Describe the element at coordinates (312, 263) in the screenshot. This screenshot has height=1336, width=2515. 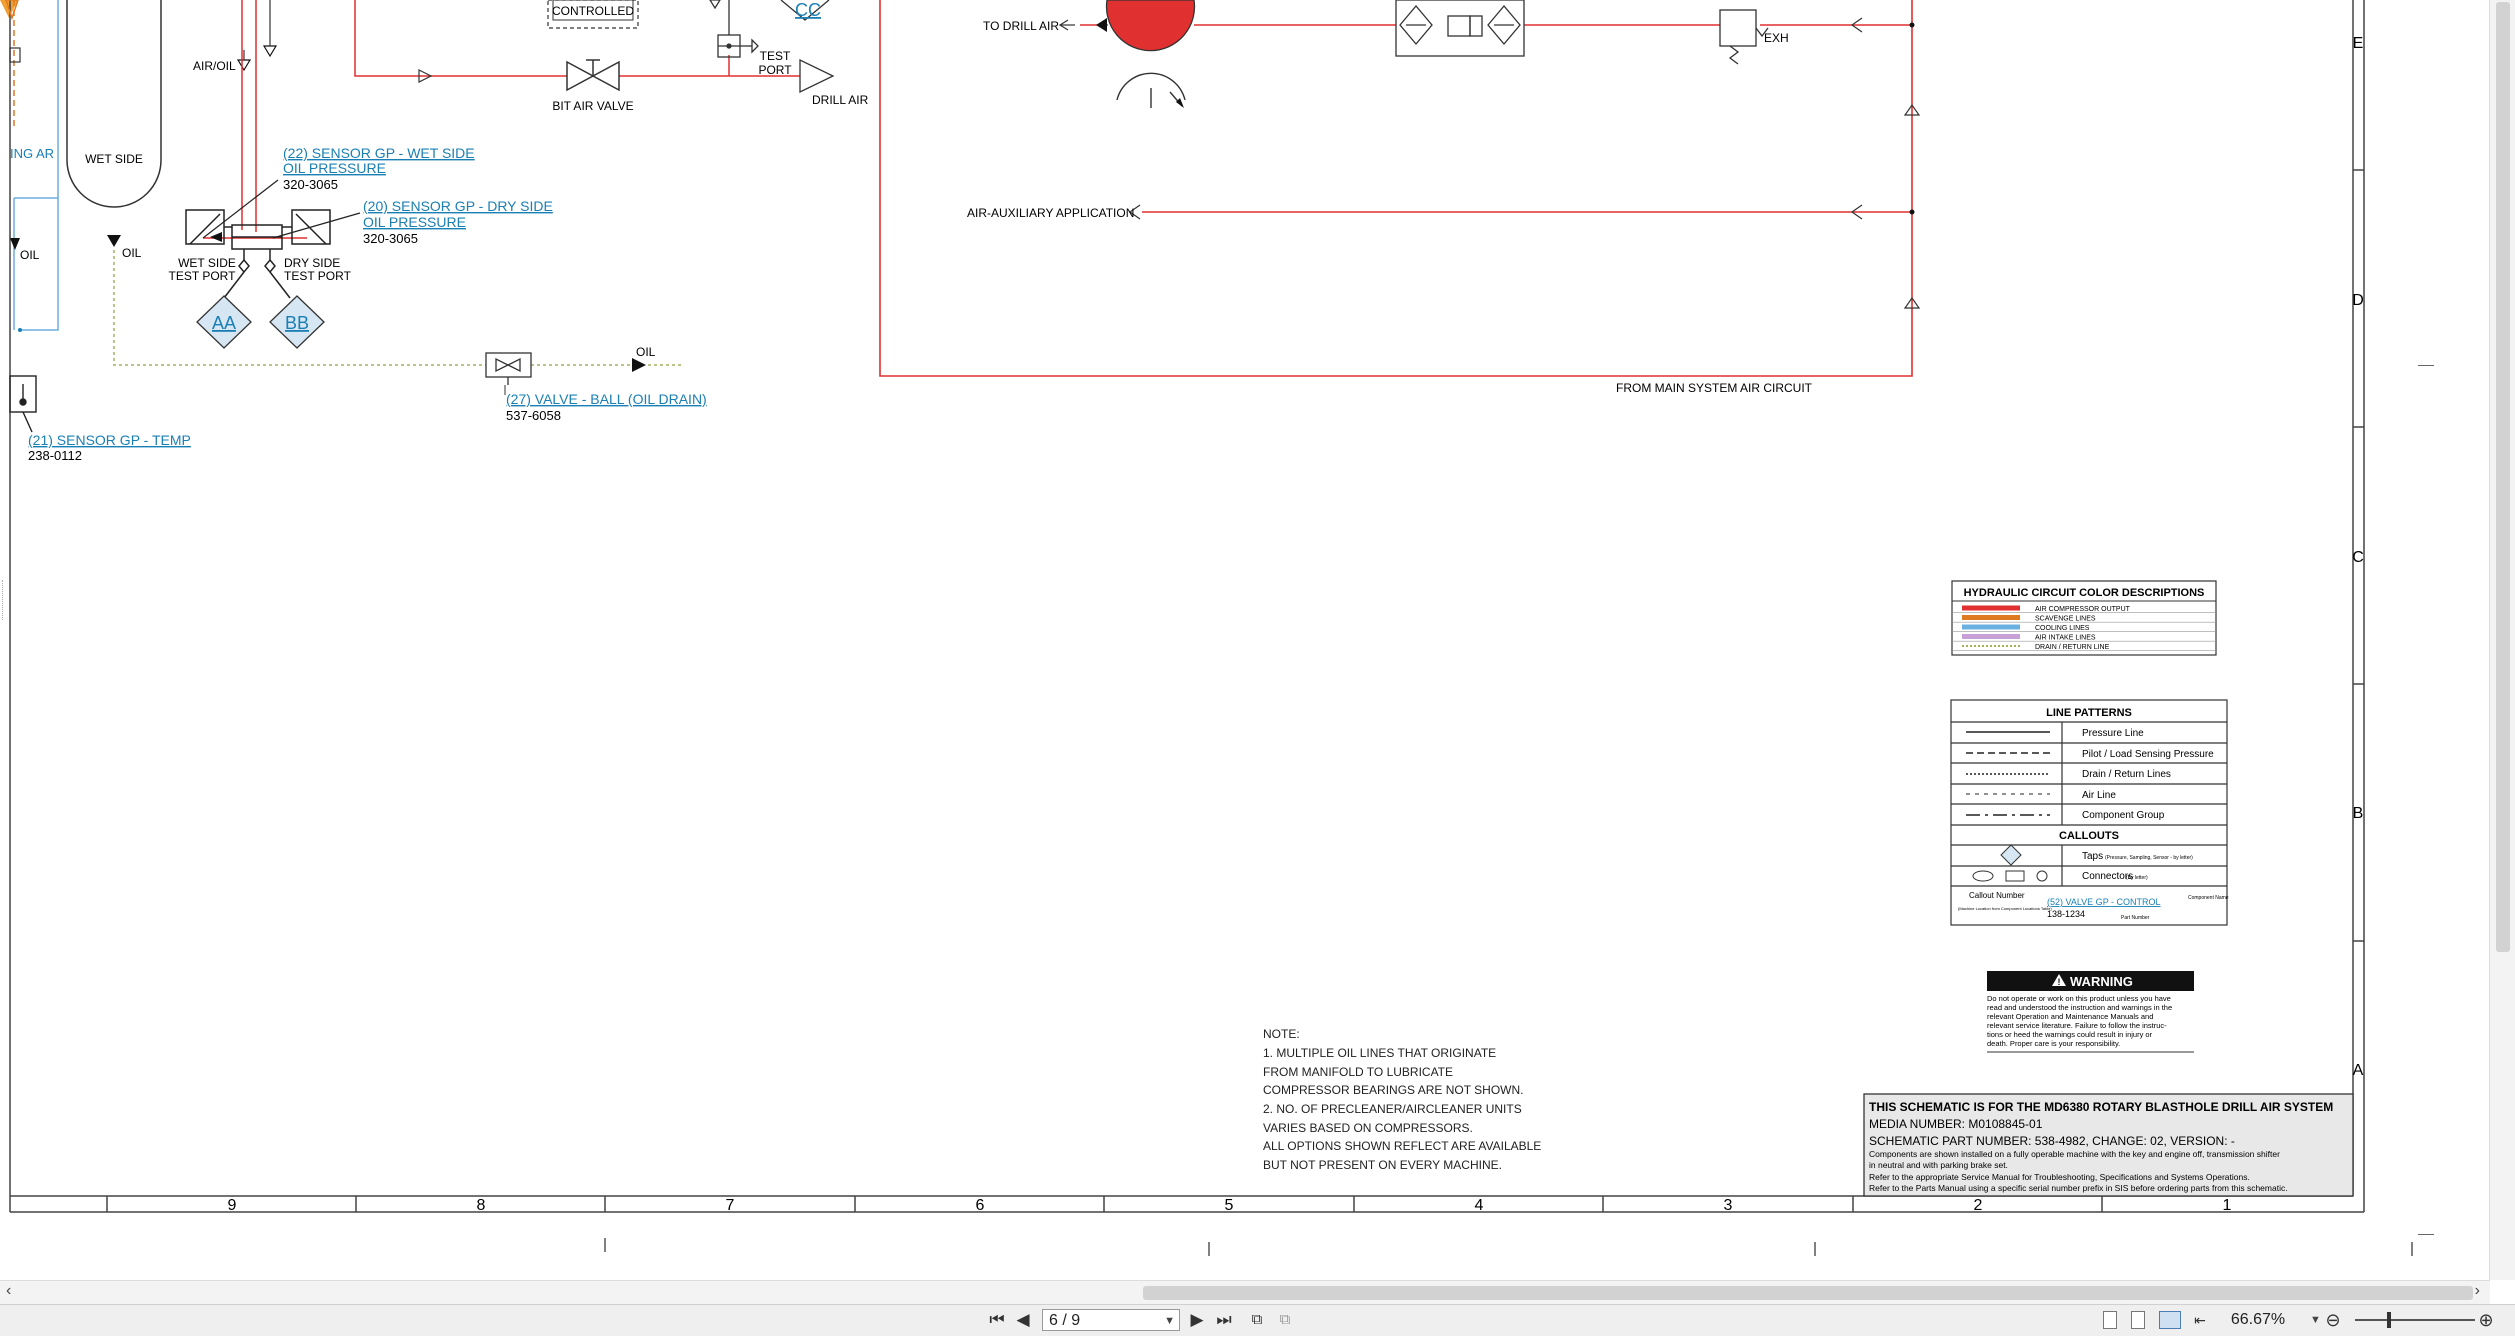
I see `dry-side-test-label-1: DRY SIDE` at that location.